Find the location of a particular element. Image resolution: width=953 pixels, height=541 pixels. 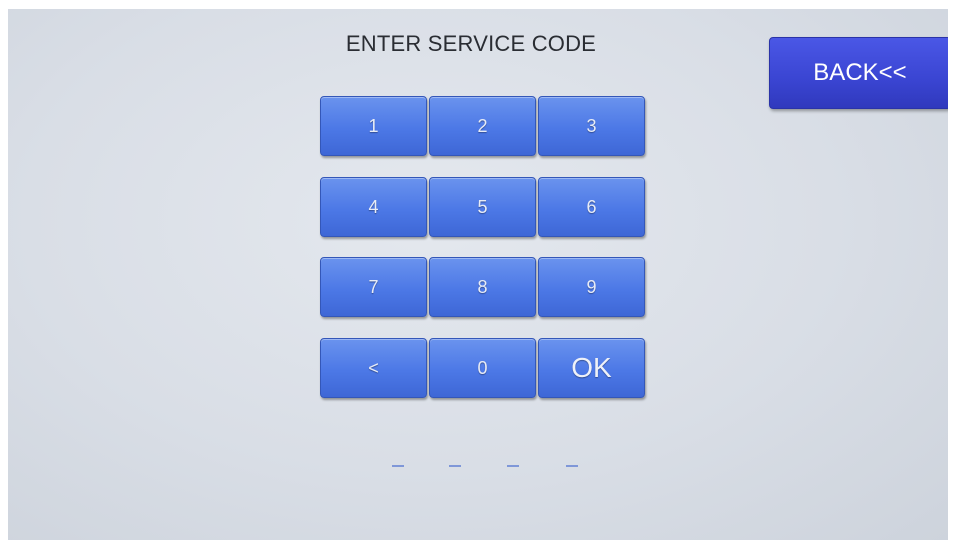

page-title-text: ENTER SERVICE CODE is located at coordinates (471, 43).